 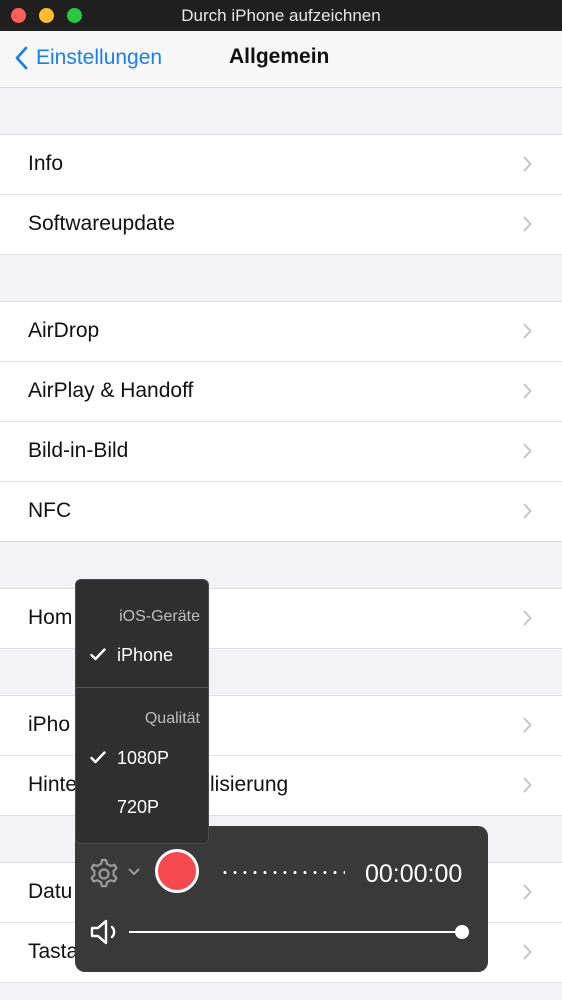 What do you see at coordinates (159, 616) in the screenshot?
I see `menu-header-ios-devices: iOS-Geräte` at bounding box center [159, 616].